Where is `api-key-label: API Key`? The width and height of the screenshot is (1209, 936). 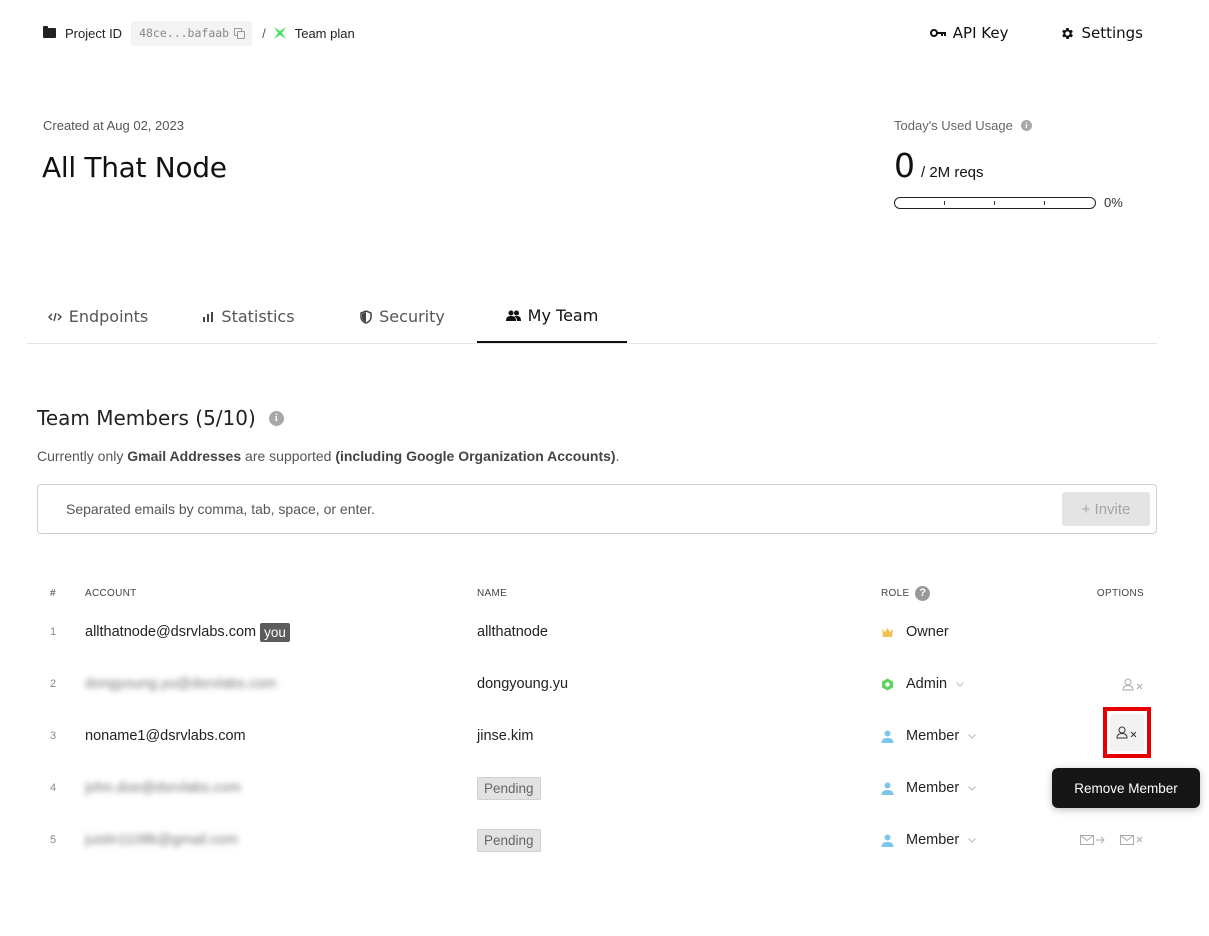 api-key-label: API Key is located at coordinates (980, 33).